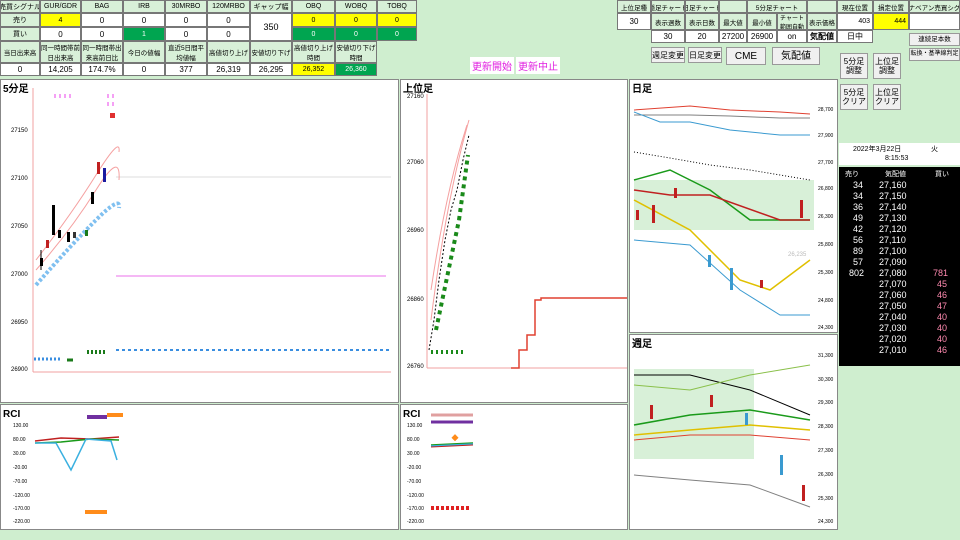  Describe the element at coordinates (893, 185) in the screenshot. I see `ob-price: 27,160` at that location.